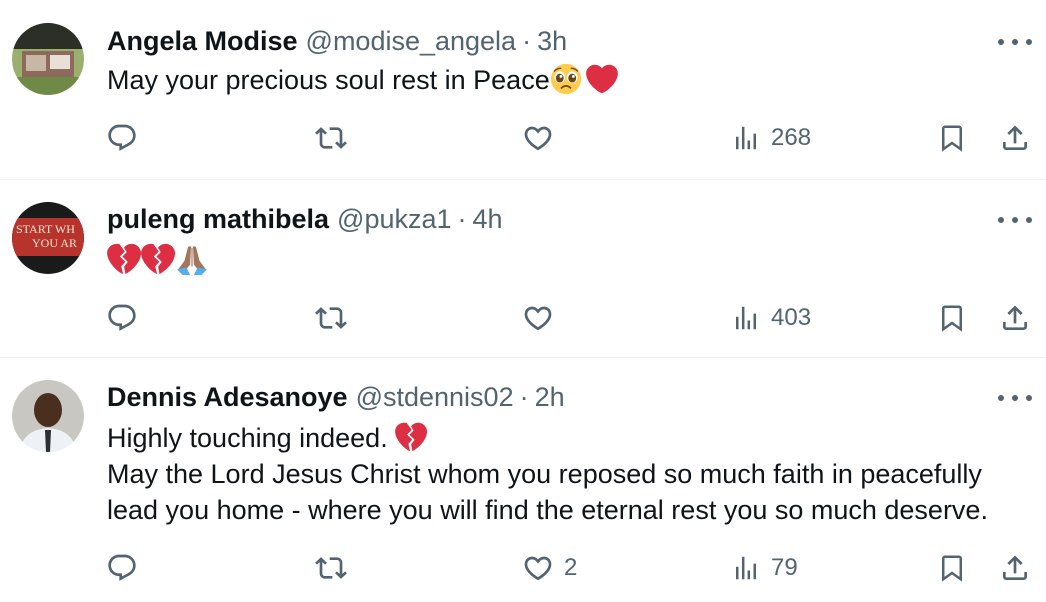  Describe the element at coordinates (571, 567) in the screenshot. I see `like-count: 2` at that location.